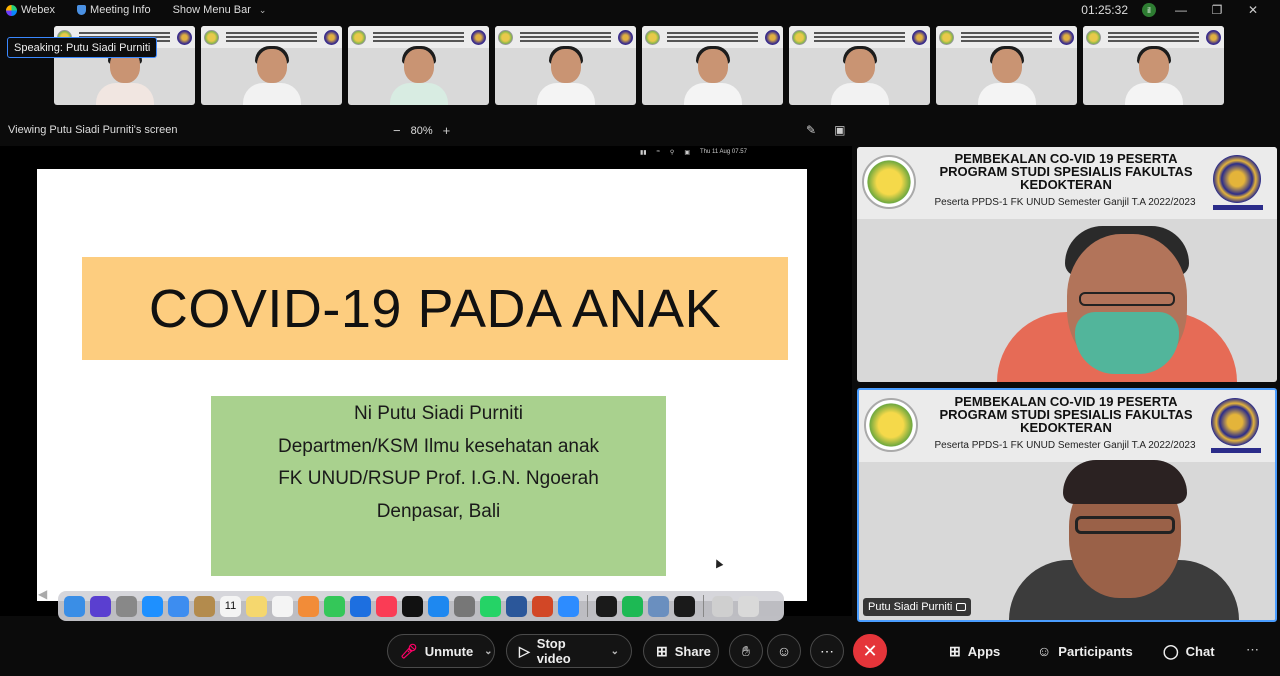 This screenshot has height=676, width=1280. I want to click on annotate-icon: ✎, so click(811, 130).